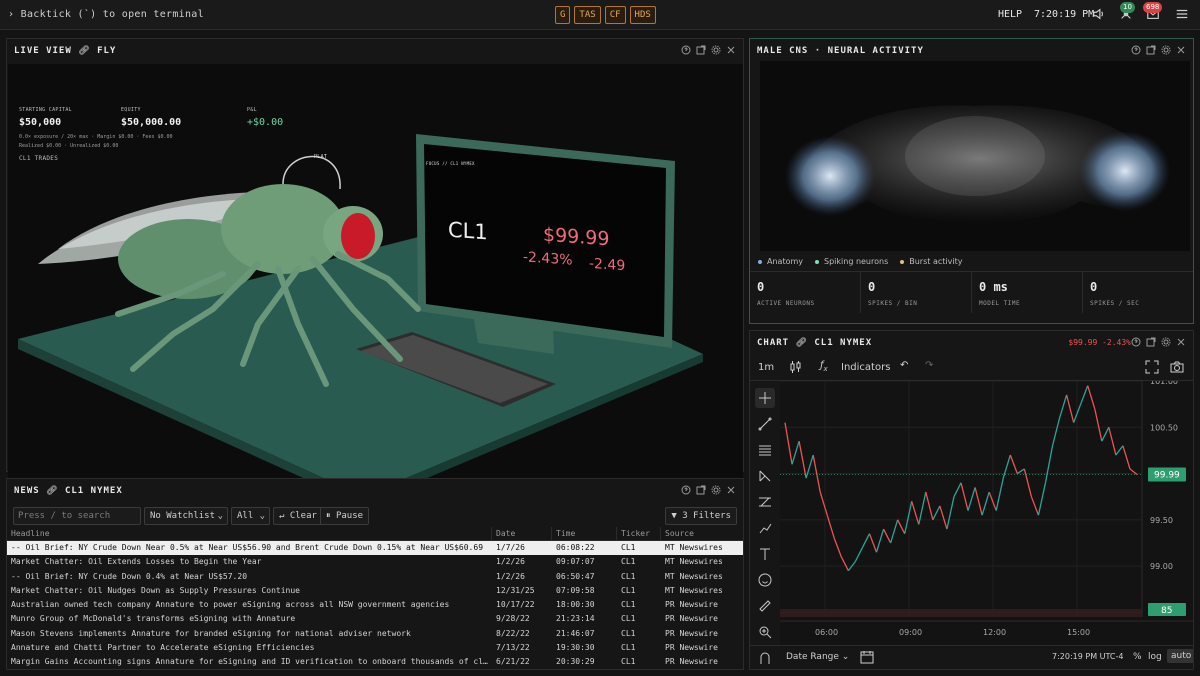 This screenshot has height=676, width=1200. Describe the element at coordinates (929, 365) in the screenshot. I see `redo-icon: ↷` at that location.